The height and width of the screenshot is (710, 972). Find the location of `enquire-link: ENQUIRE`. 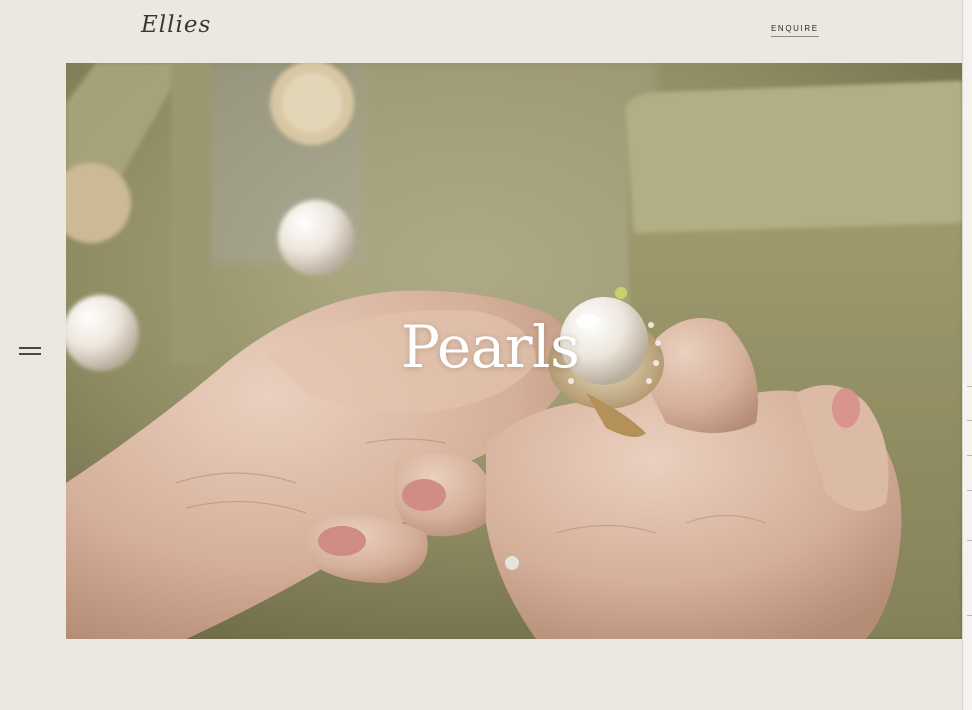

enquire-link: ENQUIRE is located at coordinates (795, 30).